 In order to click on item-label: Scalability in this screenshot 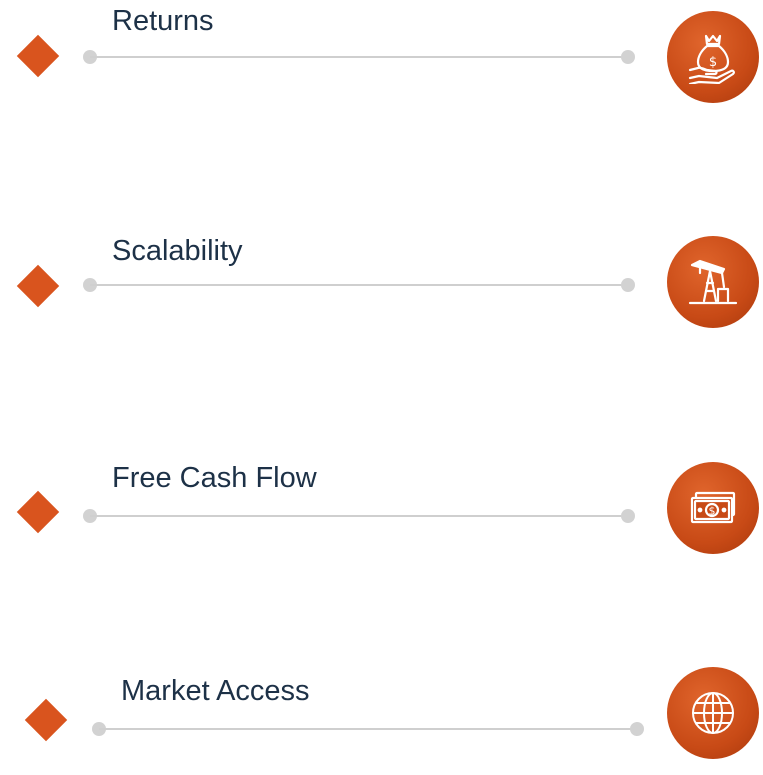, I will do `click(177, 251)`.